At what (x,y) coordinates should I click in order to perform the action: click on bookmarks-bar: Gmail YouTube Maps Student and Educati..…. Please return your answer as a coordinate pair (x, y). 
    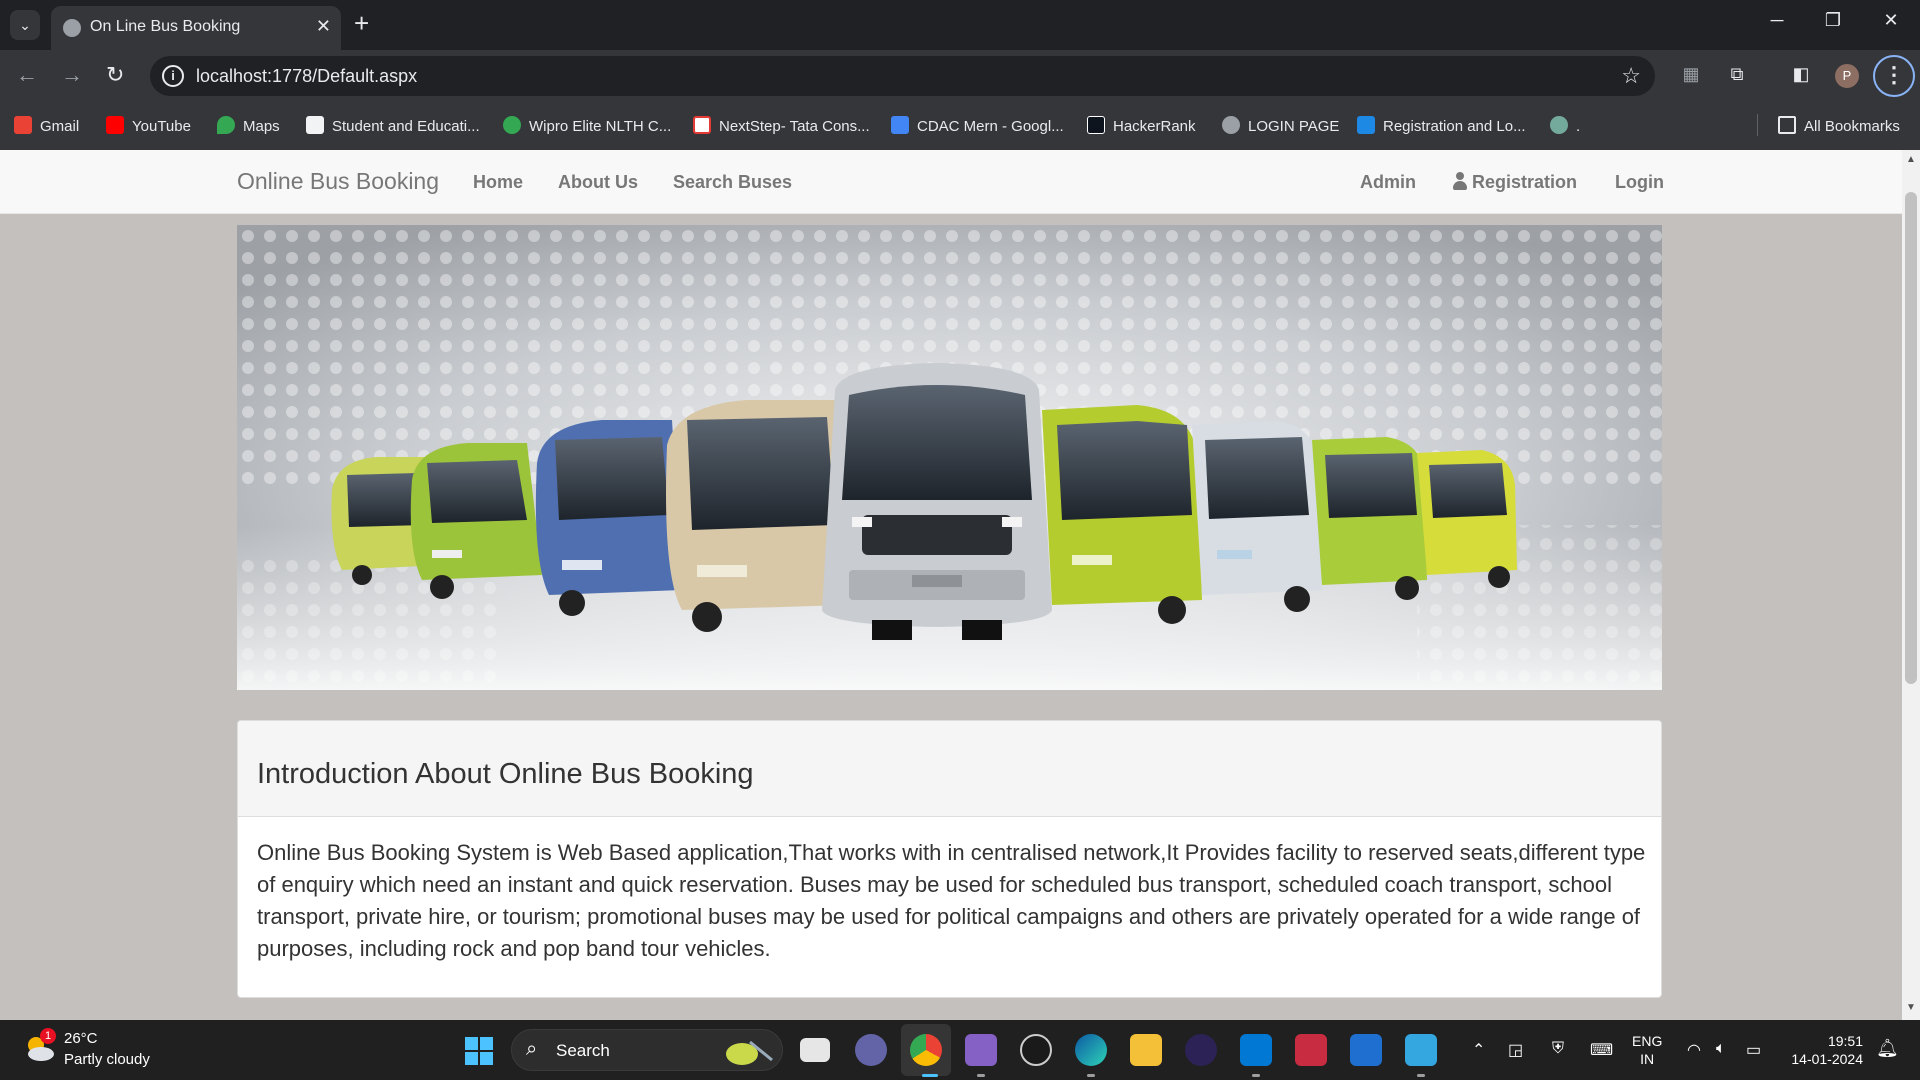
    Looking at the image, I should click on (960, 125).